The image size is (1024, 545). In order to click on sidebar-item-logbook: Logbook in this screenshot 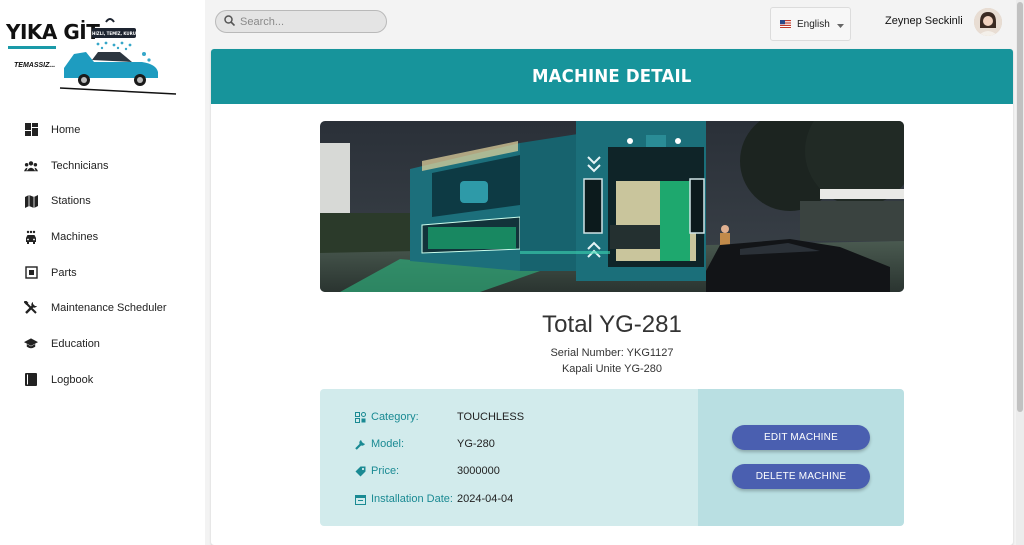, I will do `click(102, 380)`.